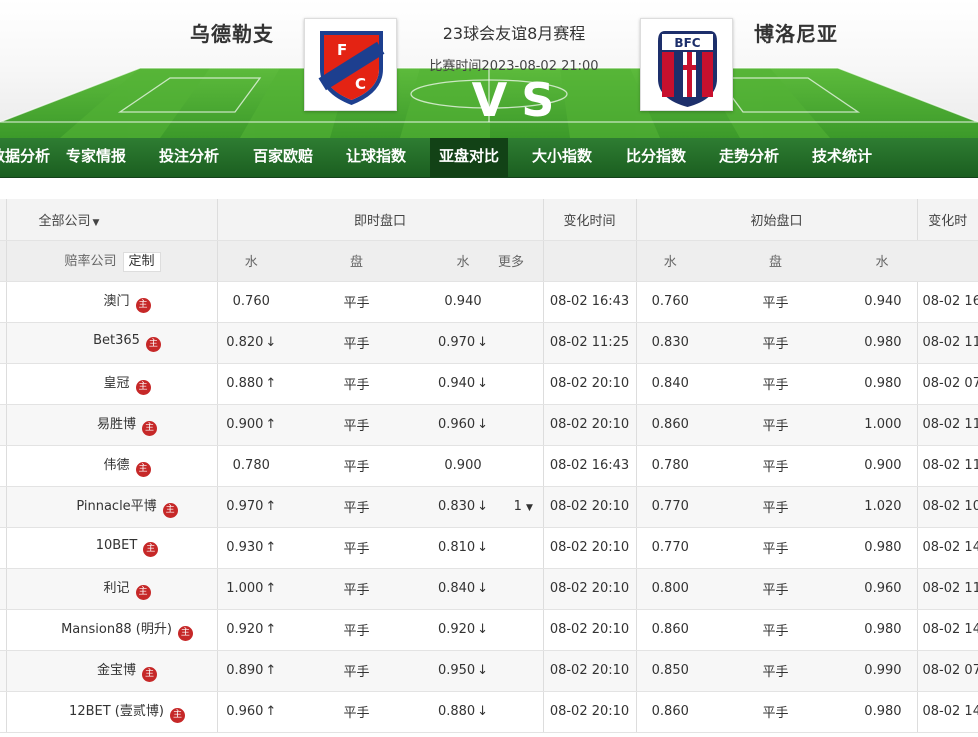  I want to click on tab-tech-stats: 技术统计, so click(842, 157).